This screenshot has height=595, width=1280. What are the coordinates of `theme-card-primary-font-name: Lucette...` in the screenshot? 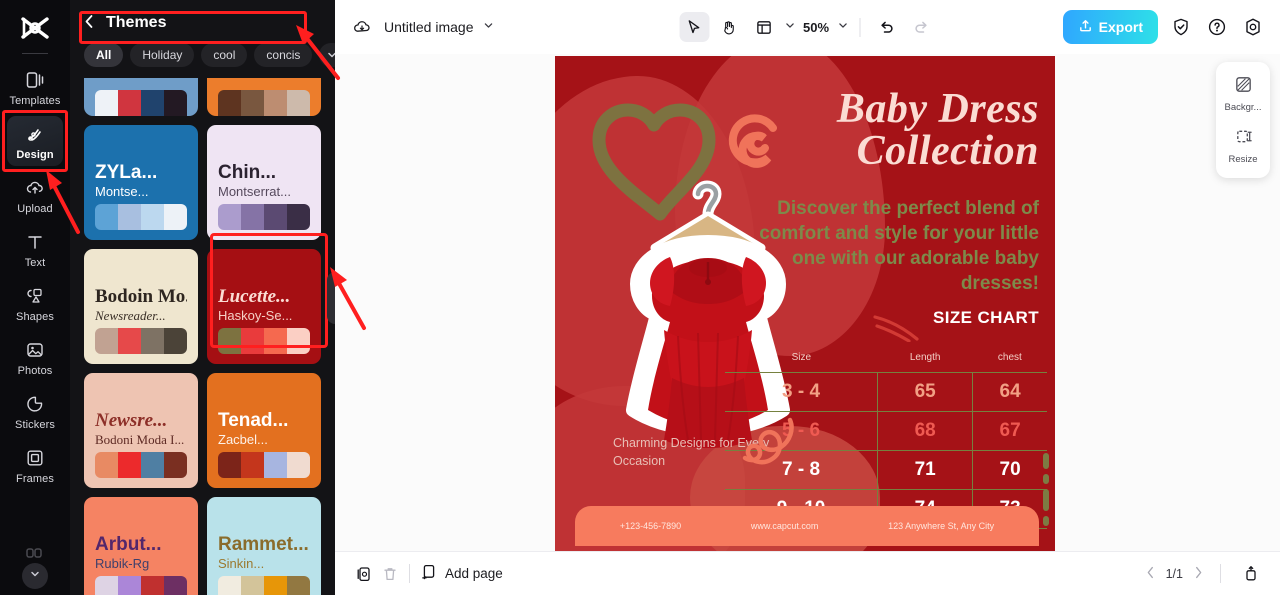 It's located at (254, 296).